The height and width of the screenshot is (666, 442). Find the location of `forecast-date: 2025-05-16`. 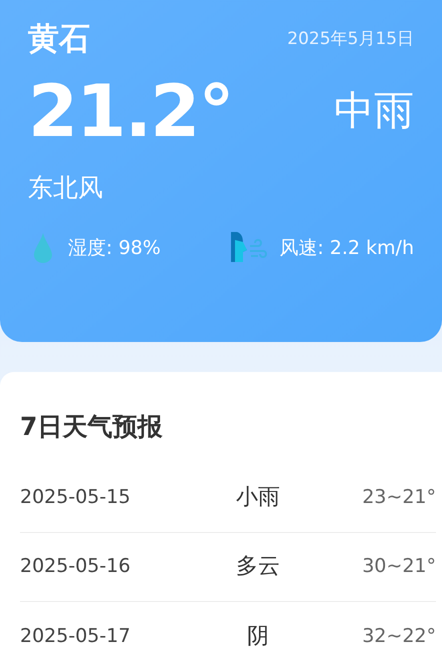

forecast-date: 2025-05-16 is located at coordinates (76, 567).